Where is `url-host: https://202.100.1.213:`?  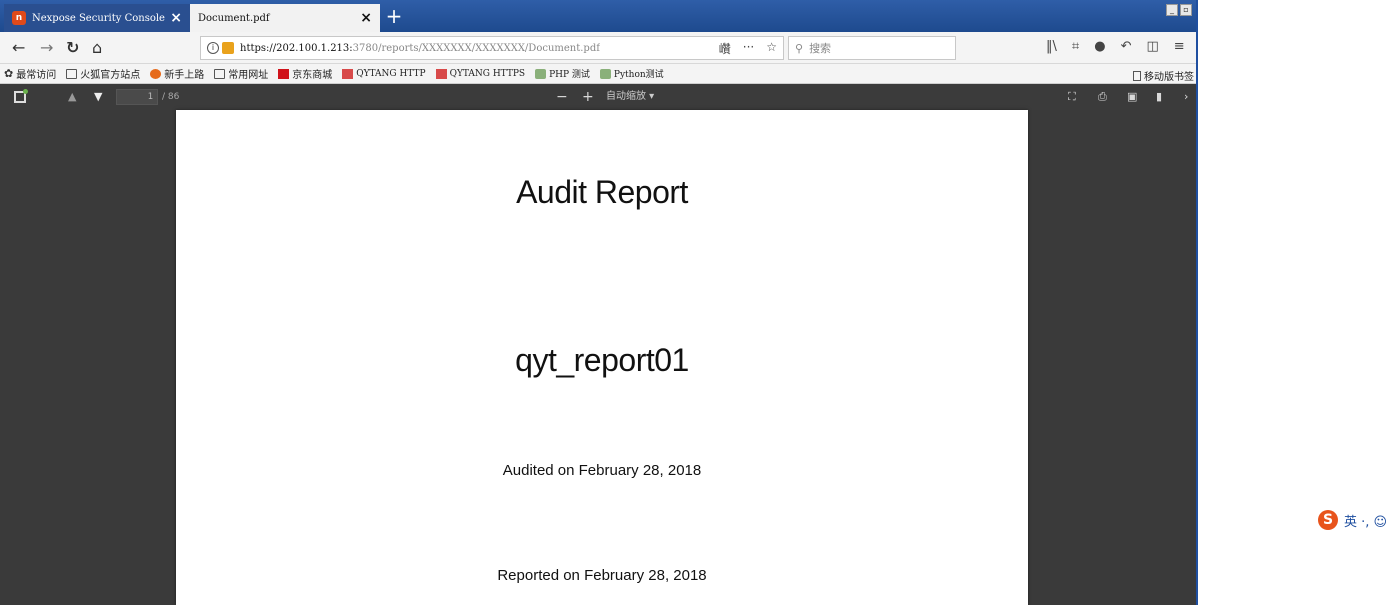
url-host: https://202.100.1.213: is located at coordinates (296, 48).